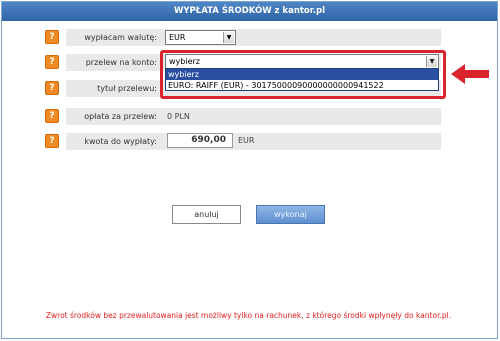  I want to click on account-label: przelew na konto:, so click(121, 62).